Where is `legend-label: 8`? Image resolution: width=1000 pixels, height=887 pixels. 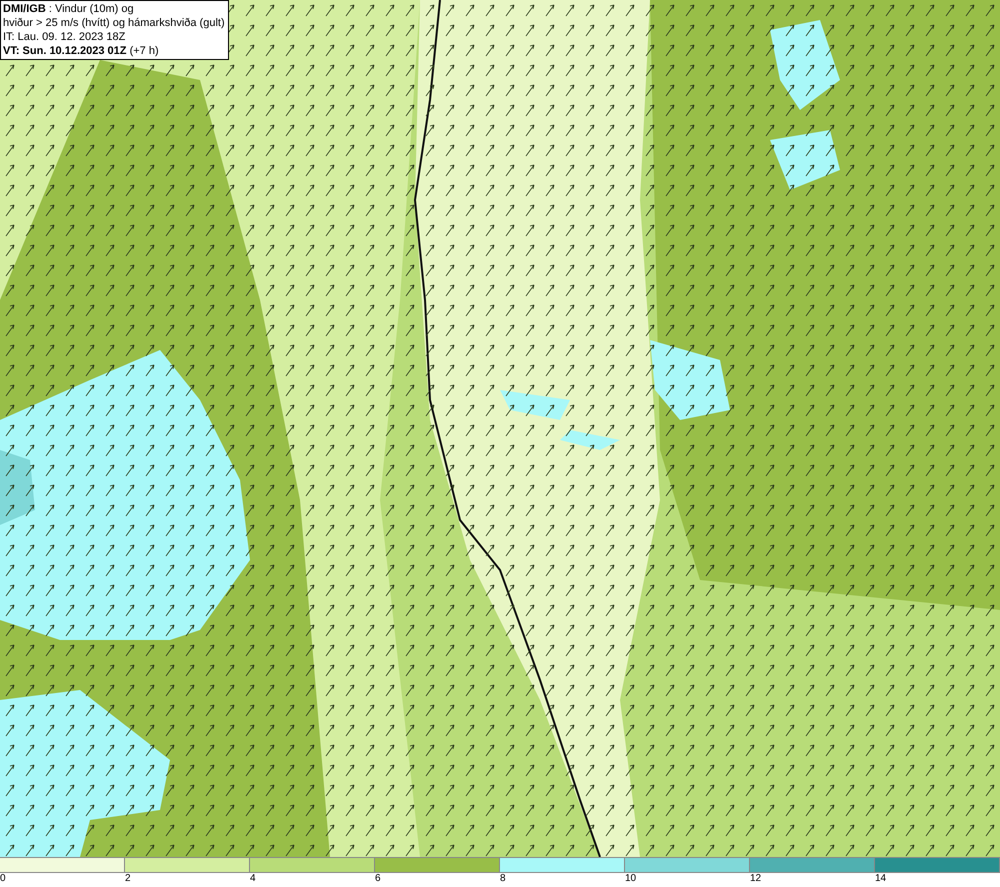
legend-label: 8 is located at coordinates (503, 879).